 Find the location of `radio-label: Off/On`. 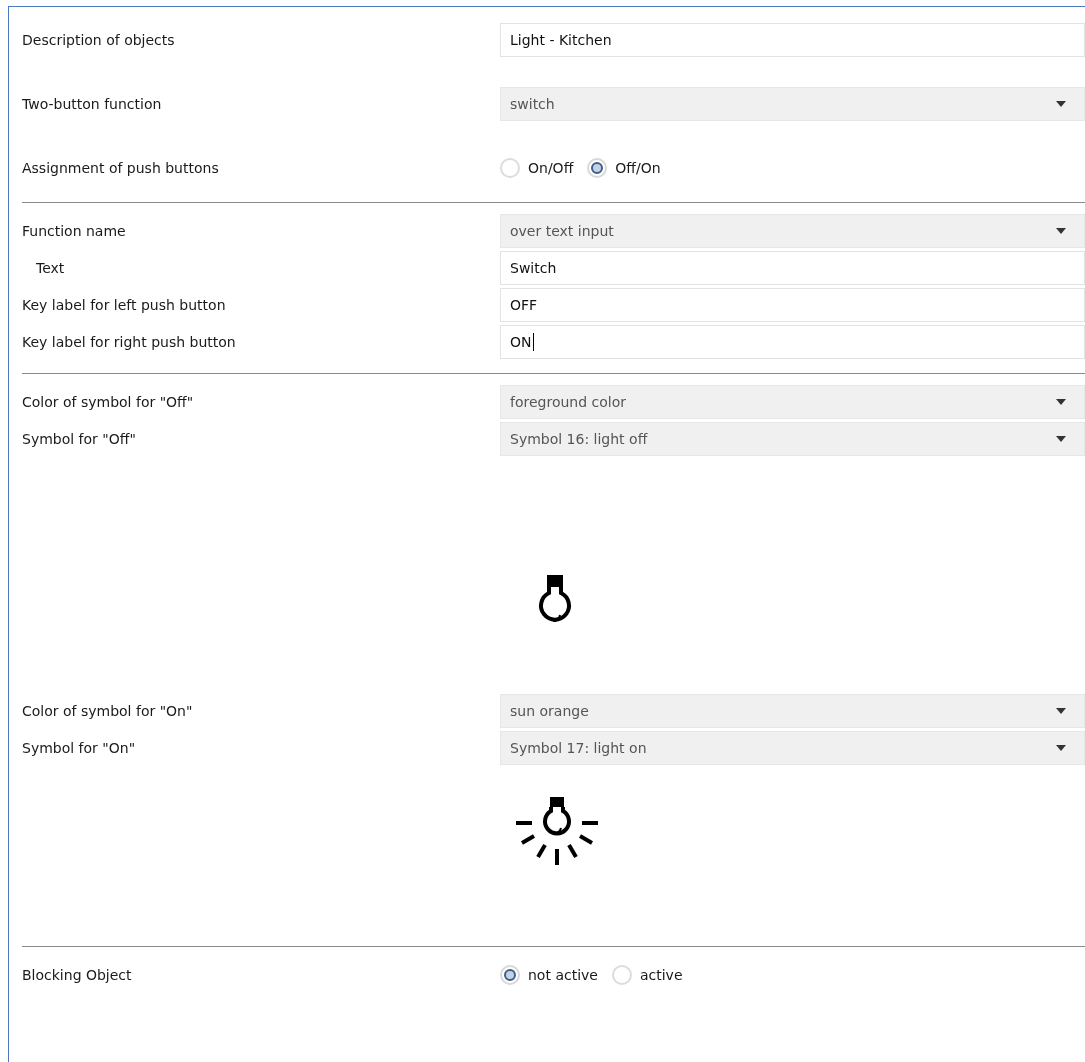

radio-label: Off/On is located at coordinates (638, 167).